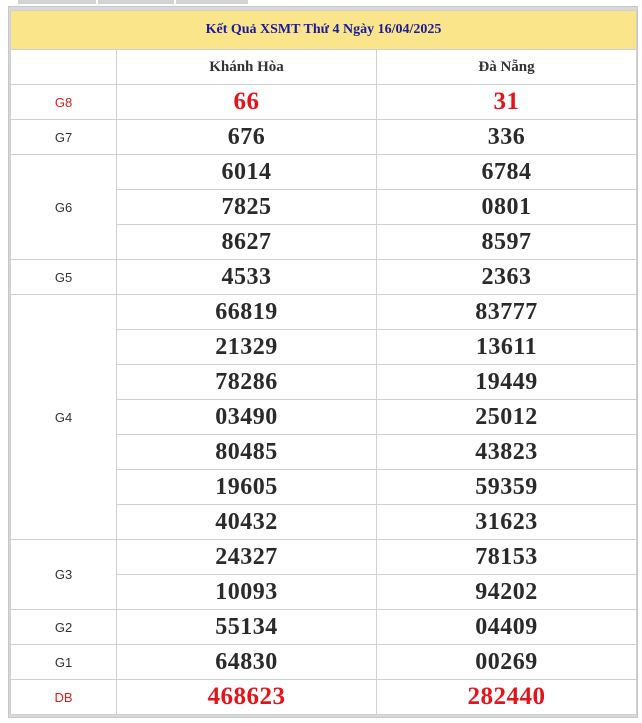 This screenshot has height=723, width=642. What do you see at coordinates (63, 627) in the screenshot?
I see `prize-label-g2: G2` at bounding box center [63, 627].